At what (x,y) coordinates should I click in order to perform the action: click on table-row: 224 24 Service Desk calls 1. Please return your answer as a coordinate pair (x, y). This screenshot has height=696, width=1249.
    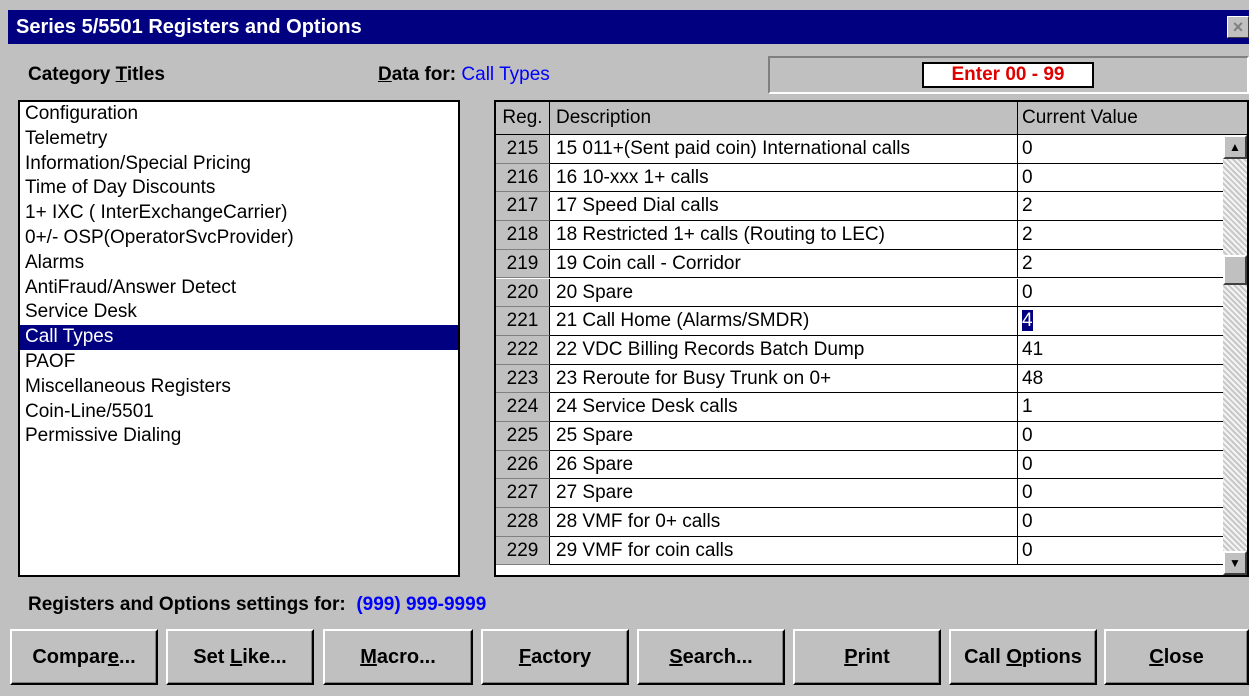
    Looking at the image, I should click on (859, 407).